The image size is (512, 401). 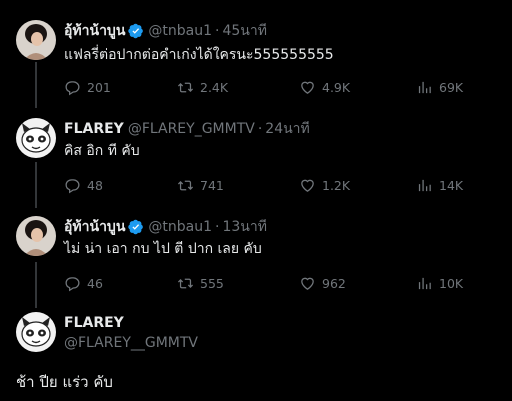 What do you see at coordinates (451, 87) in the screenshot?
I see `view-count: 69K` at bounding box center [451, 87].